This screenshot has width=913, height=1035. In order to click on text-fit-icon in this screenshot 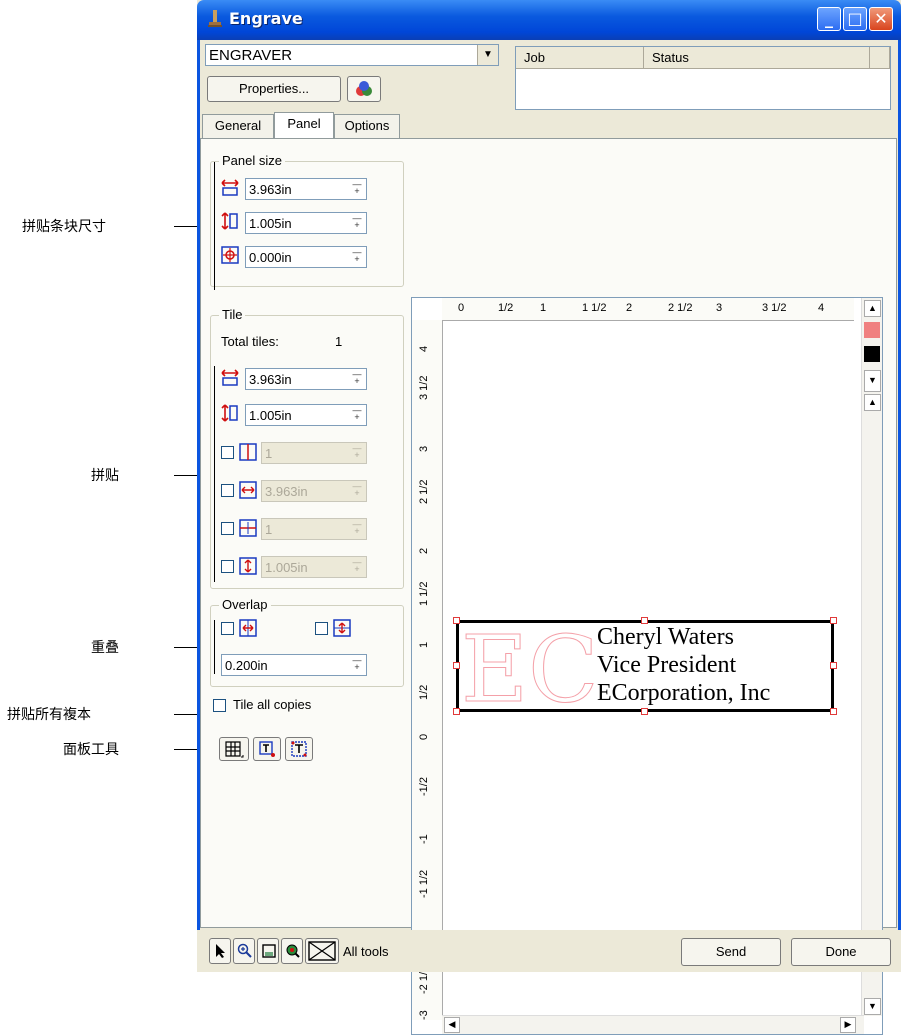, I will do `click(299, 749)`.